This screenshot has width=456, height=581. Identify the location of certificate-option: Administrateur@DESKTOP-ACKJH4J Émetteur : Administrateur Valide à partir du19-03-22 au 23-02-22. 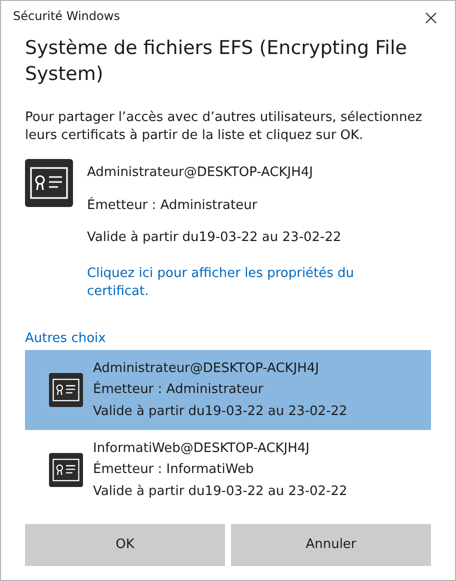
(228, 390).